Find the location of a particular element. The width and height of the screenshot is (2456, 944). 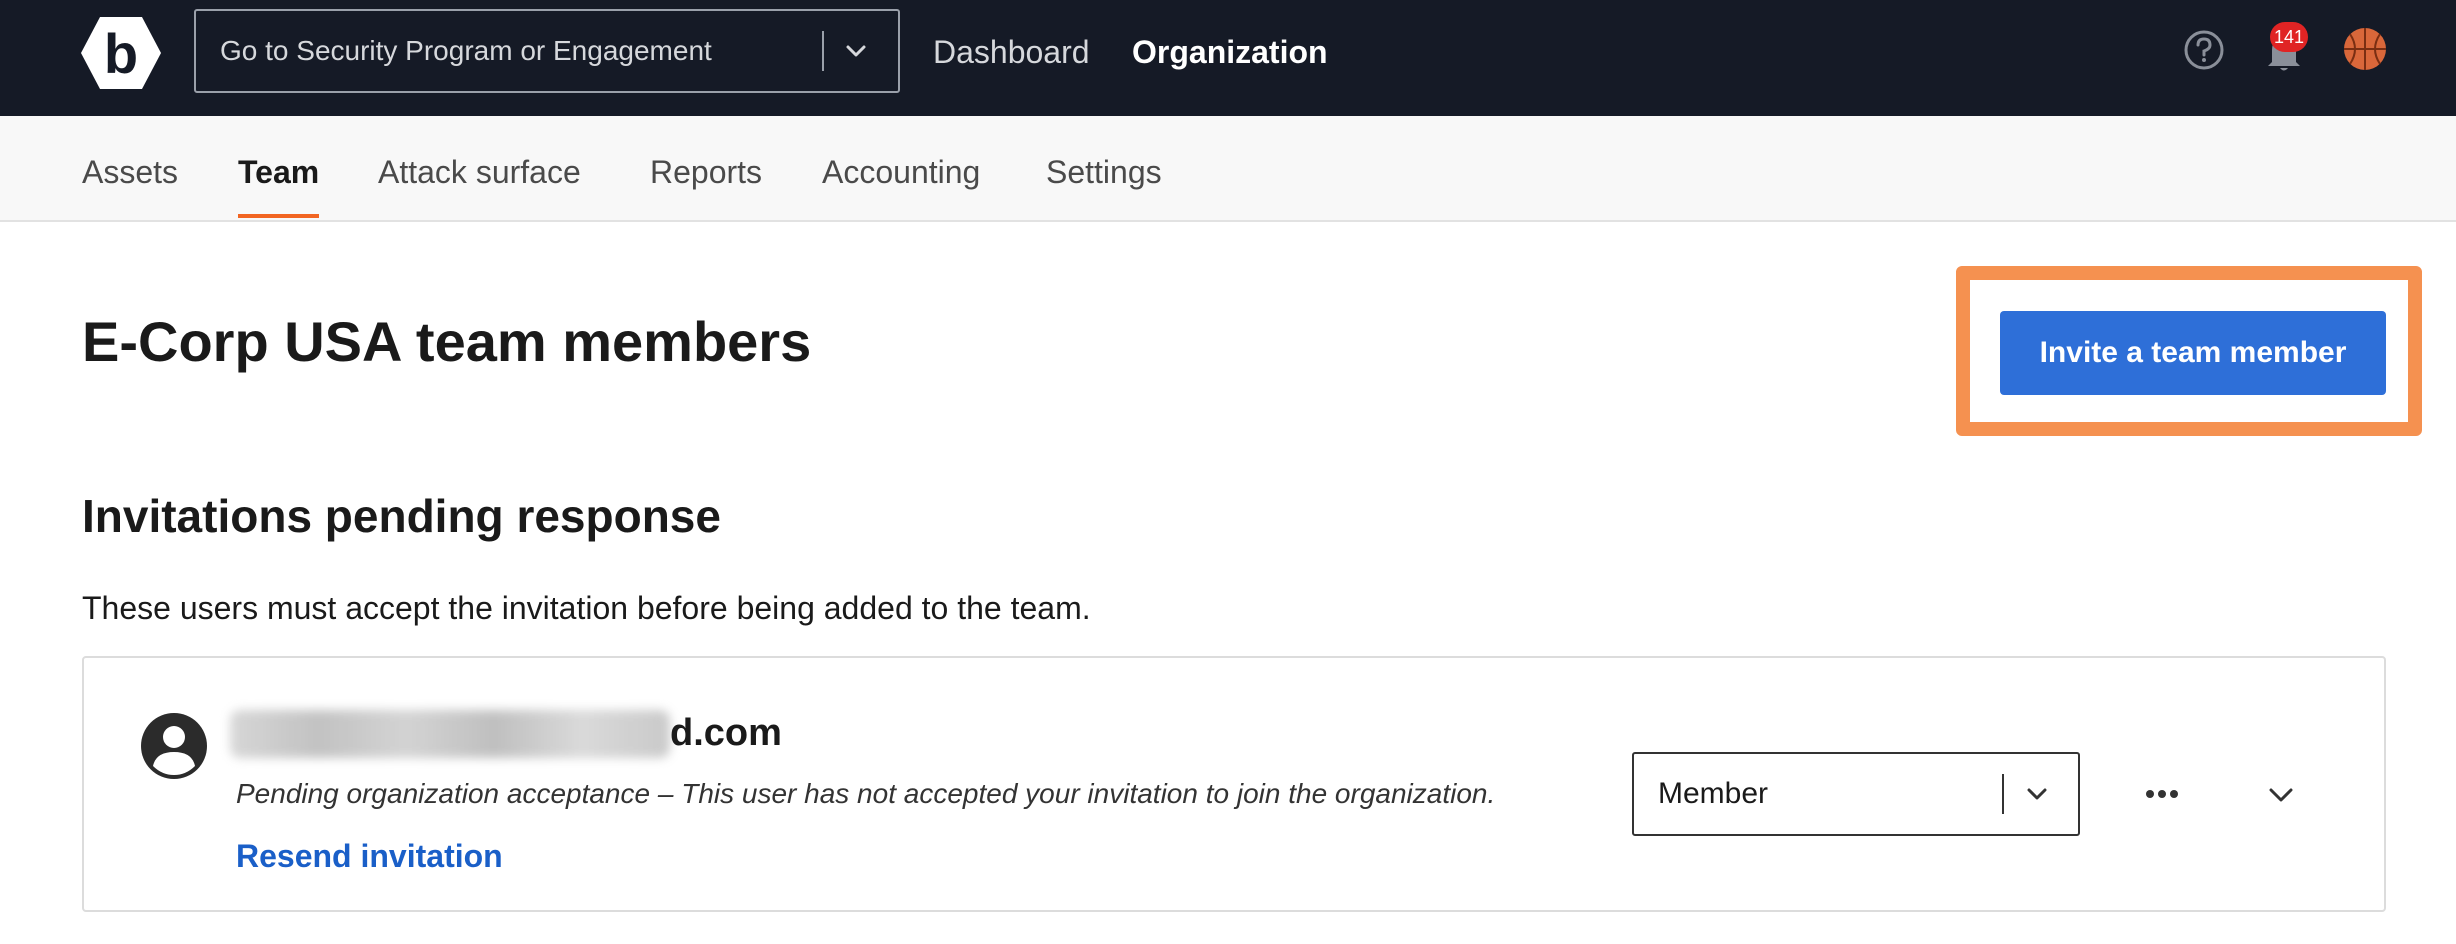

user-circle-icon is located at coordinates (174, 746).